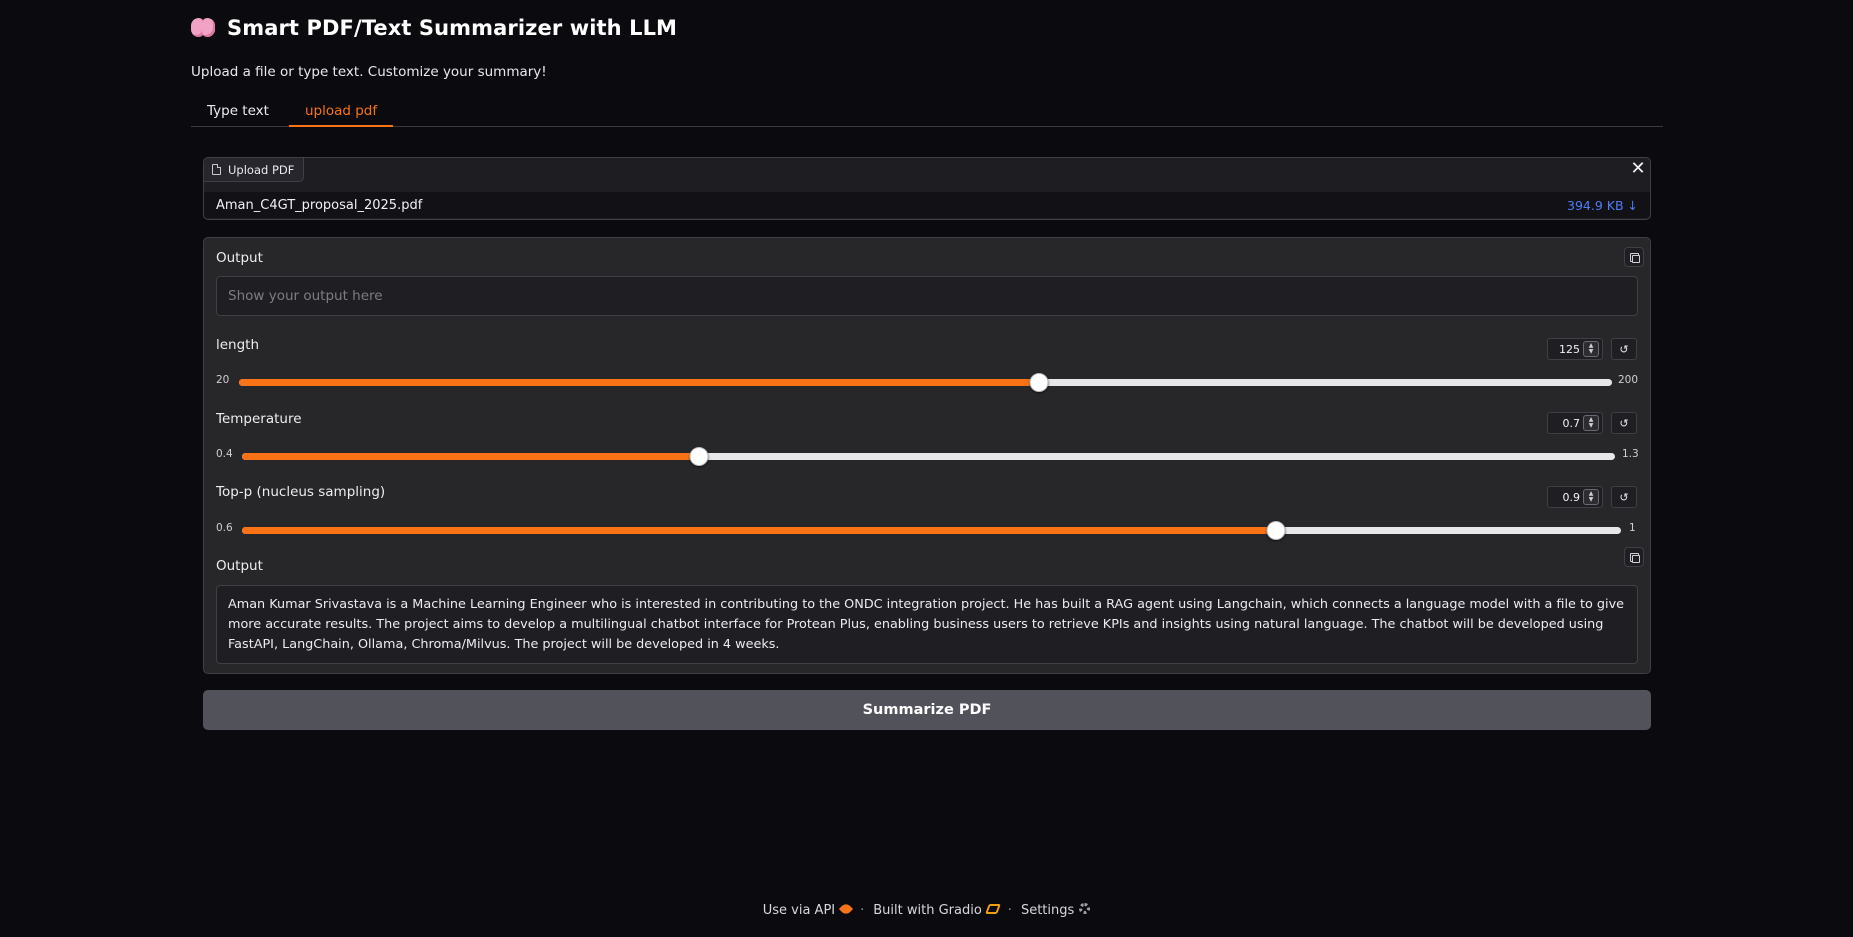  I want to click on temperature-slider-fill, so click(471, 456).